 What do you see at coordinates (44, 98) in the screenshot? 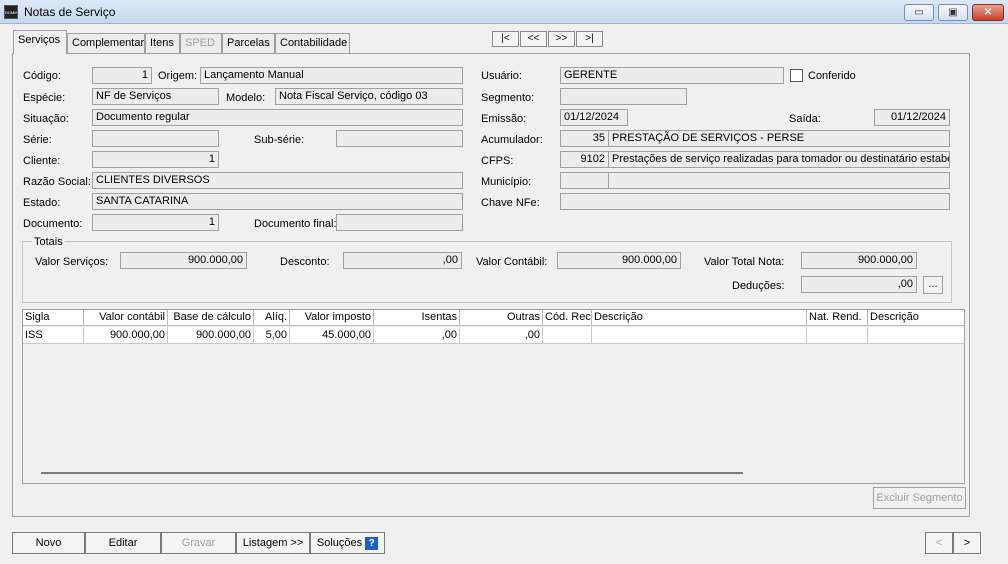
I see `especie-label: Espécie:` at bounding box center [44, 98].